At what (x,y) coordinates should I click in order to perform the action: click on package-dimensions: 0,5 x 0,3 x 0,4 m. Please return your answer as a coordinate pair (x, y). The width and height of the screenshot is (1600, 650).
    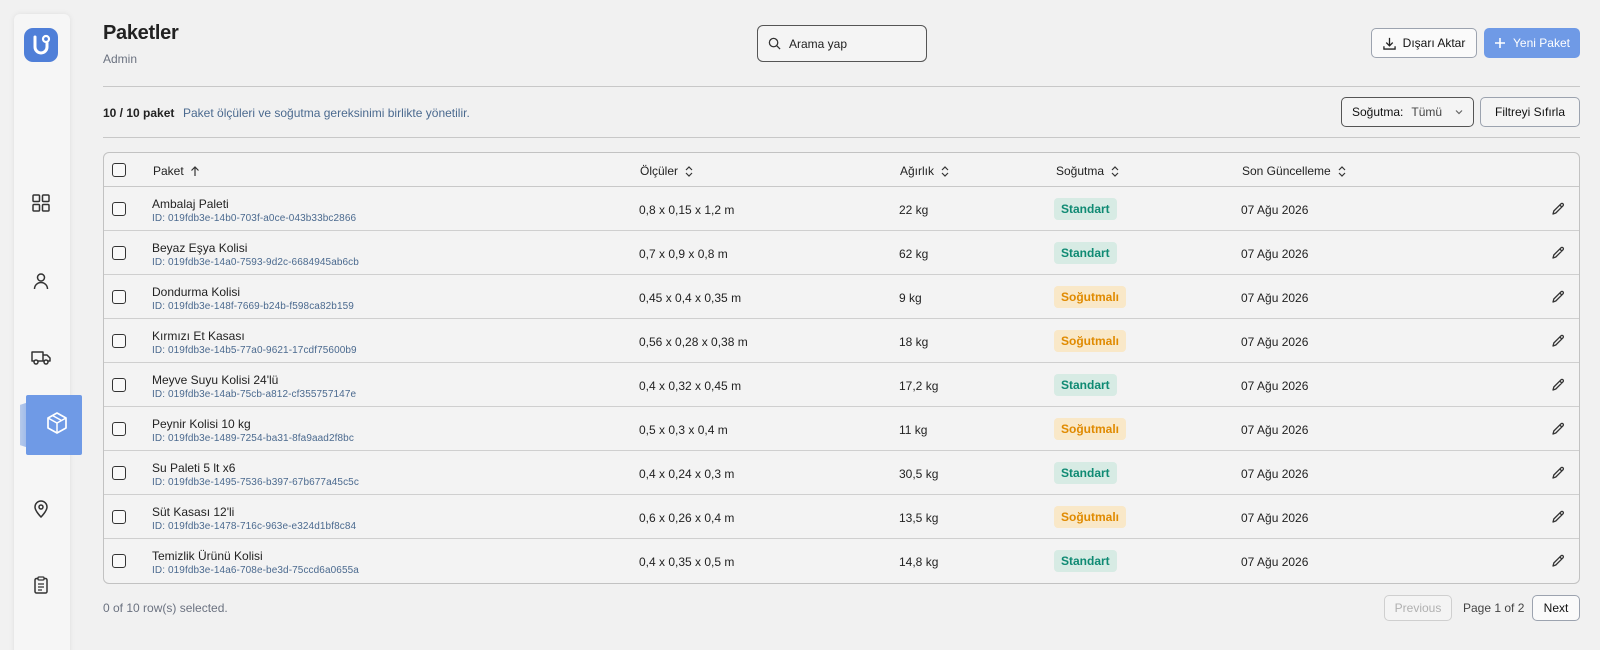
    Looking at the image, I should click on (683, 430).